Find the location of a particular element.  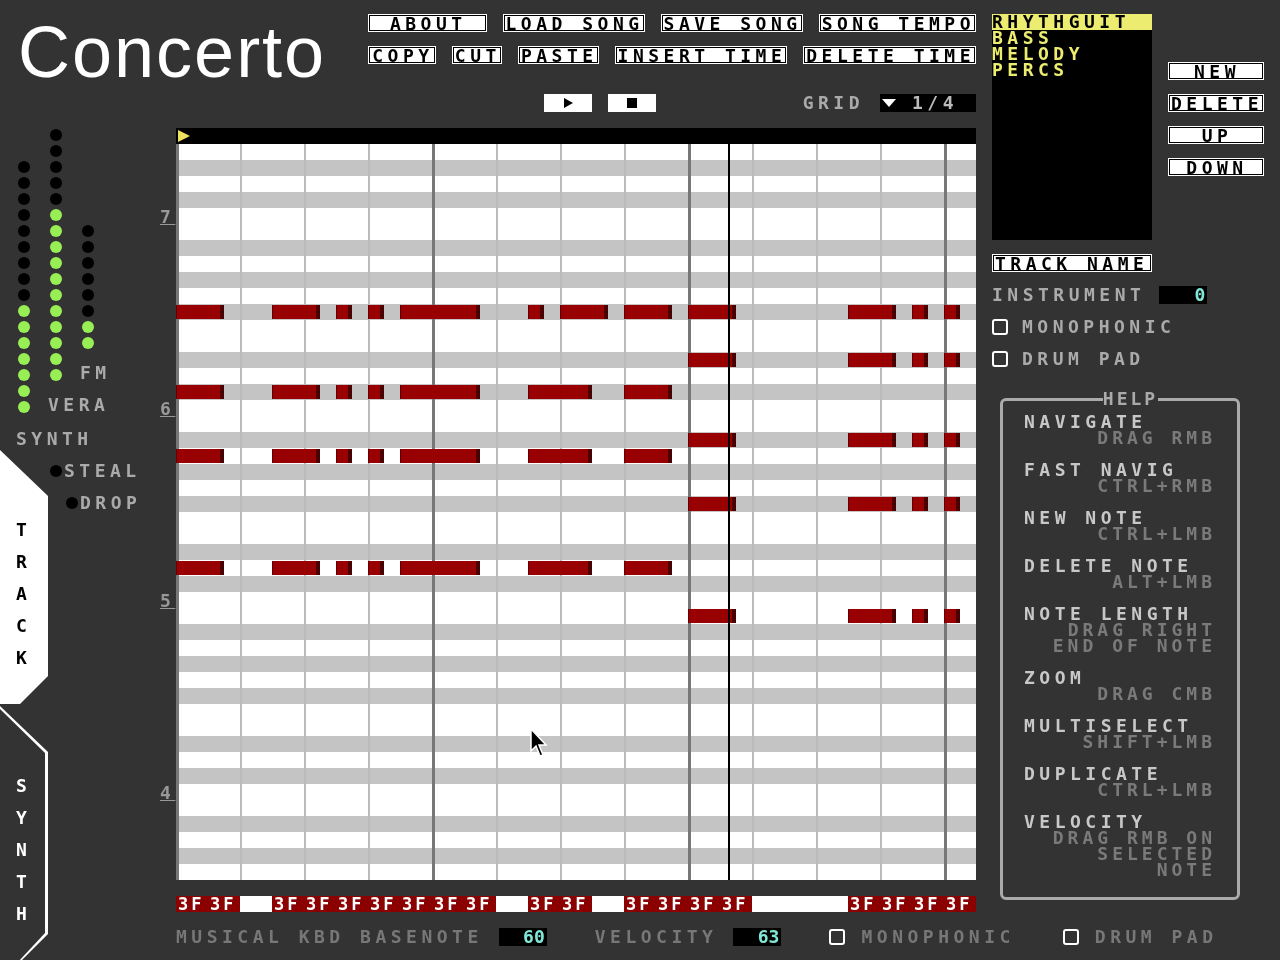

help-action: MULTISELECT is located at coordinates (1108, 726).